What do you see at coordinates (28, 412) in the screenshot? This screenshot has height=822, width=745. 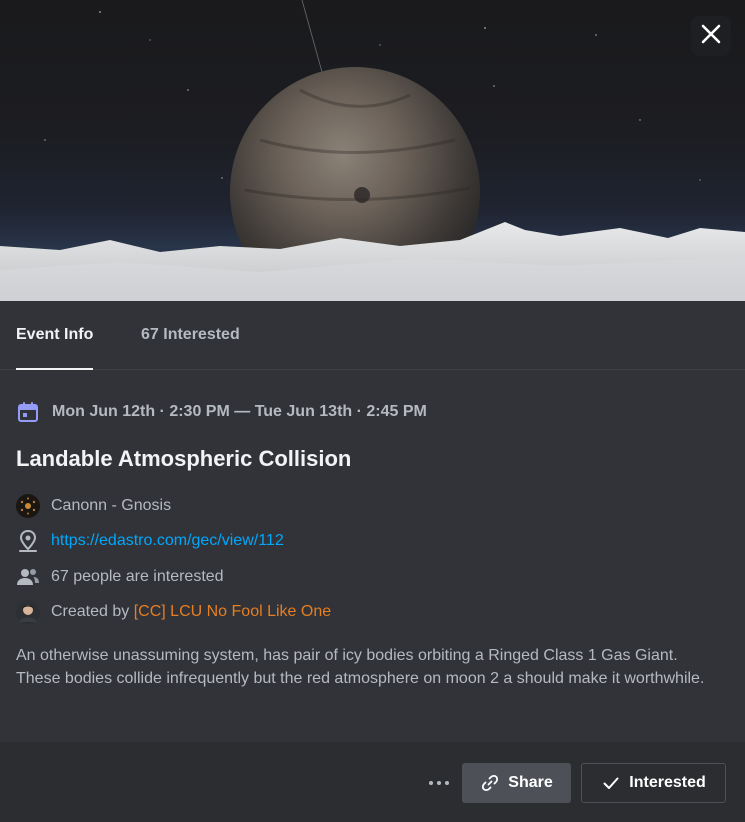 I see `calendar-icon` at bounding box center [28, 412].